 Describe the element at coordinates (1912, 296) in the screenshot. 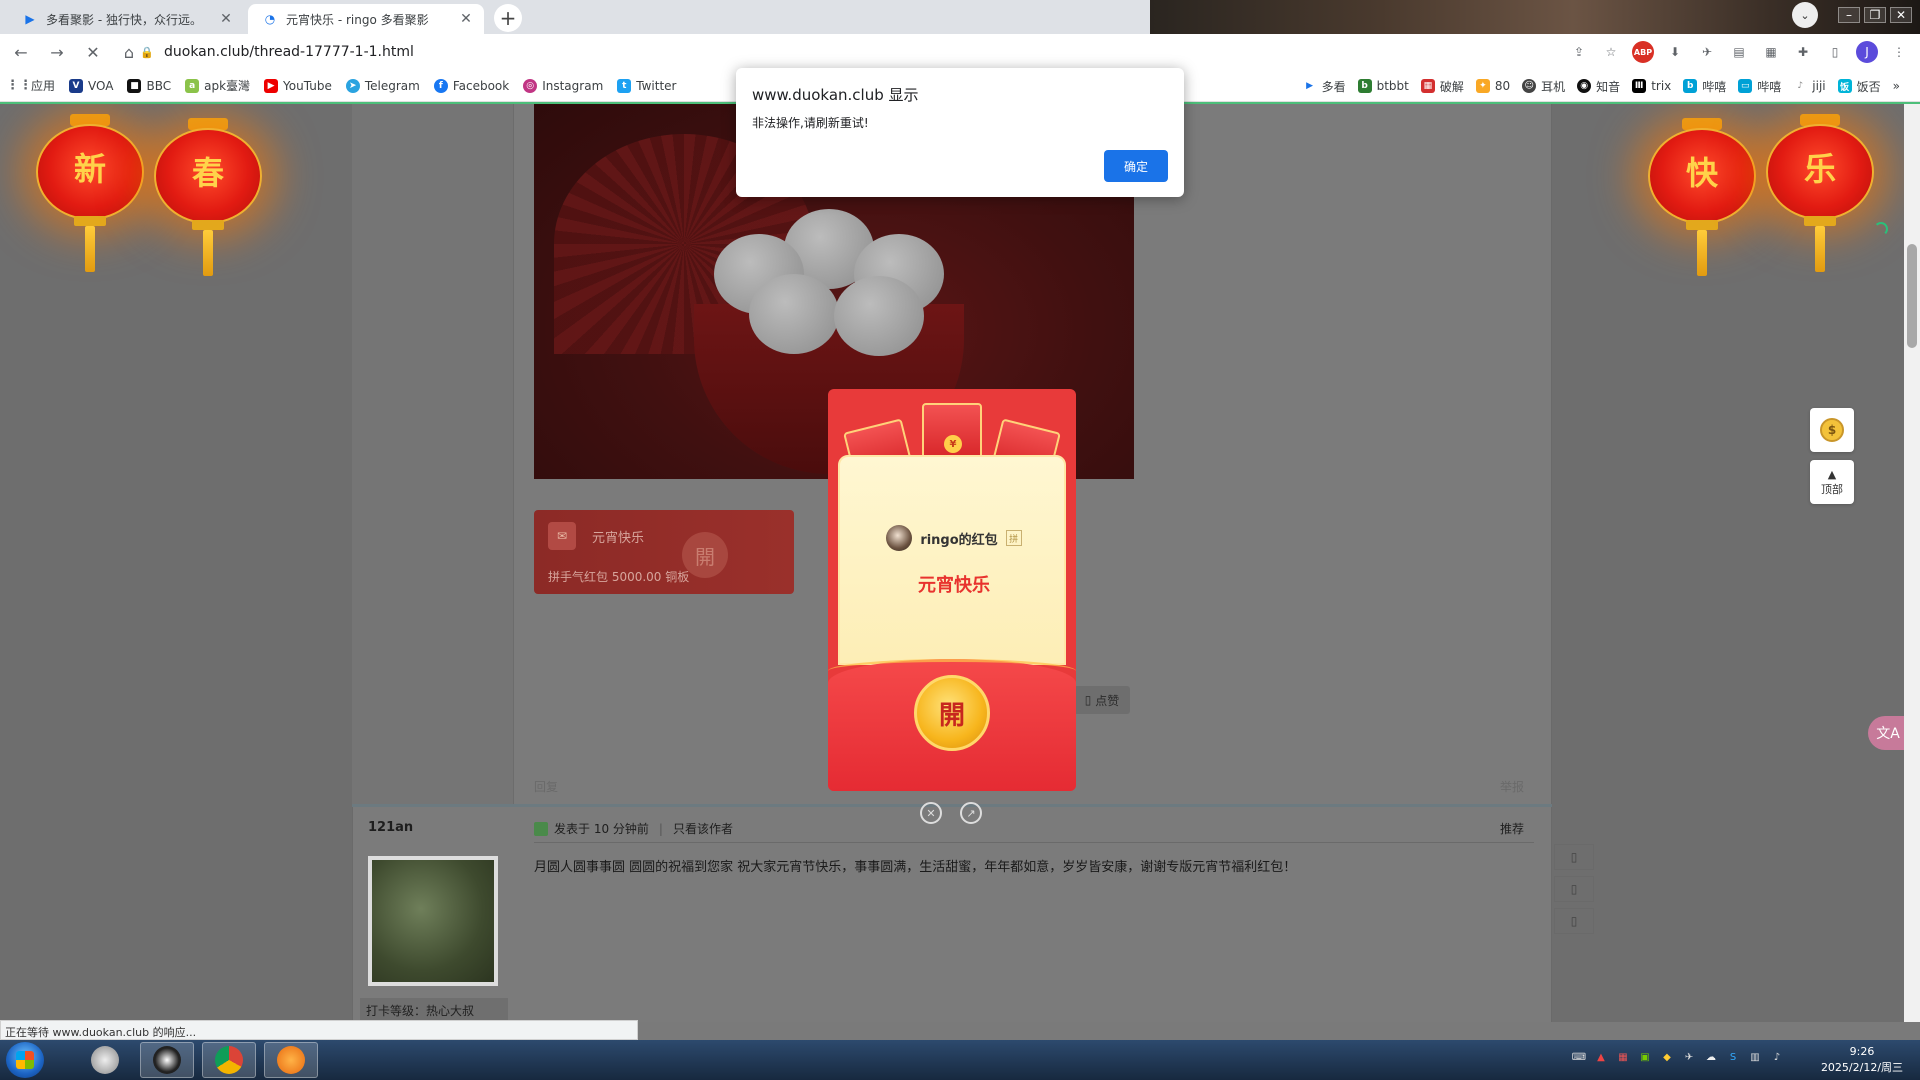

I see `scrollbar-thumb` at that location.